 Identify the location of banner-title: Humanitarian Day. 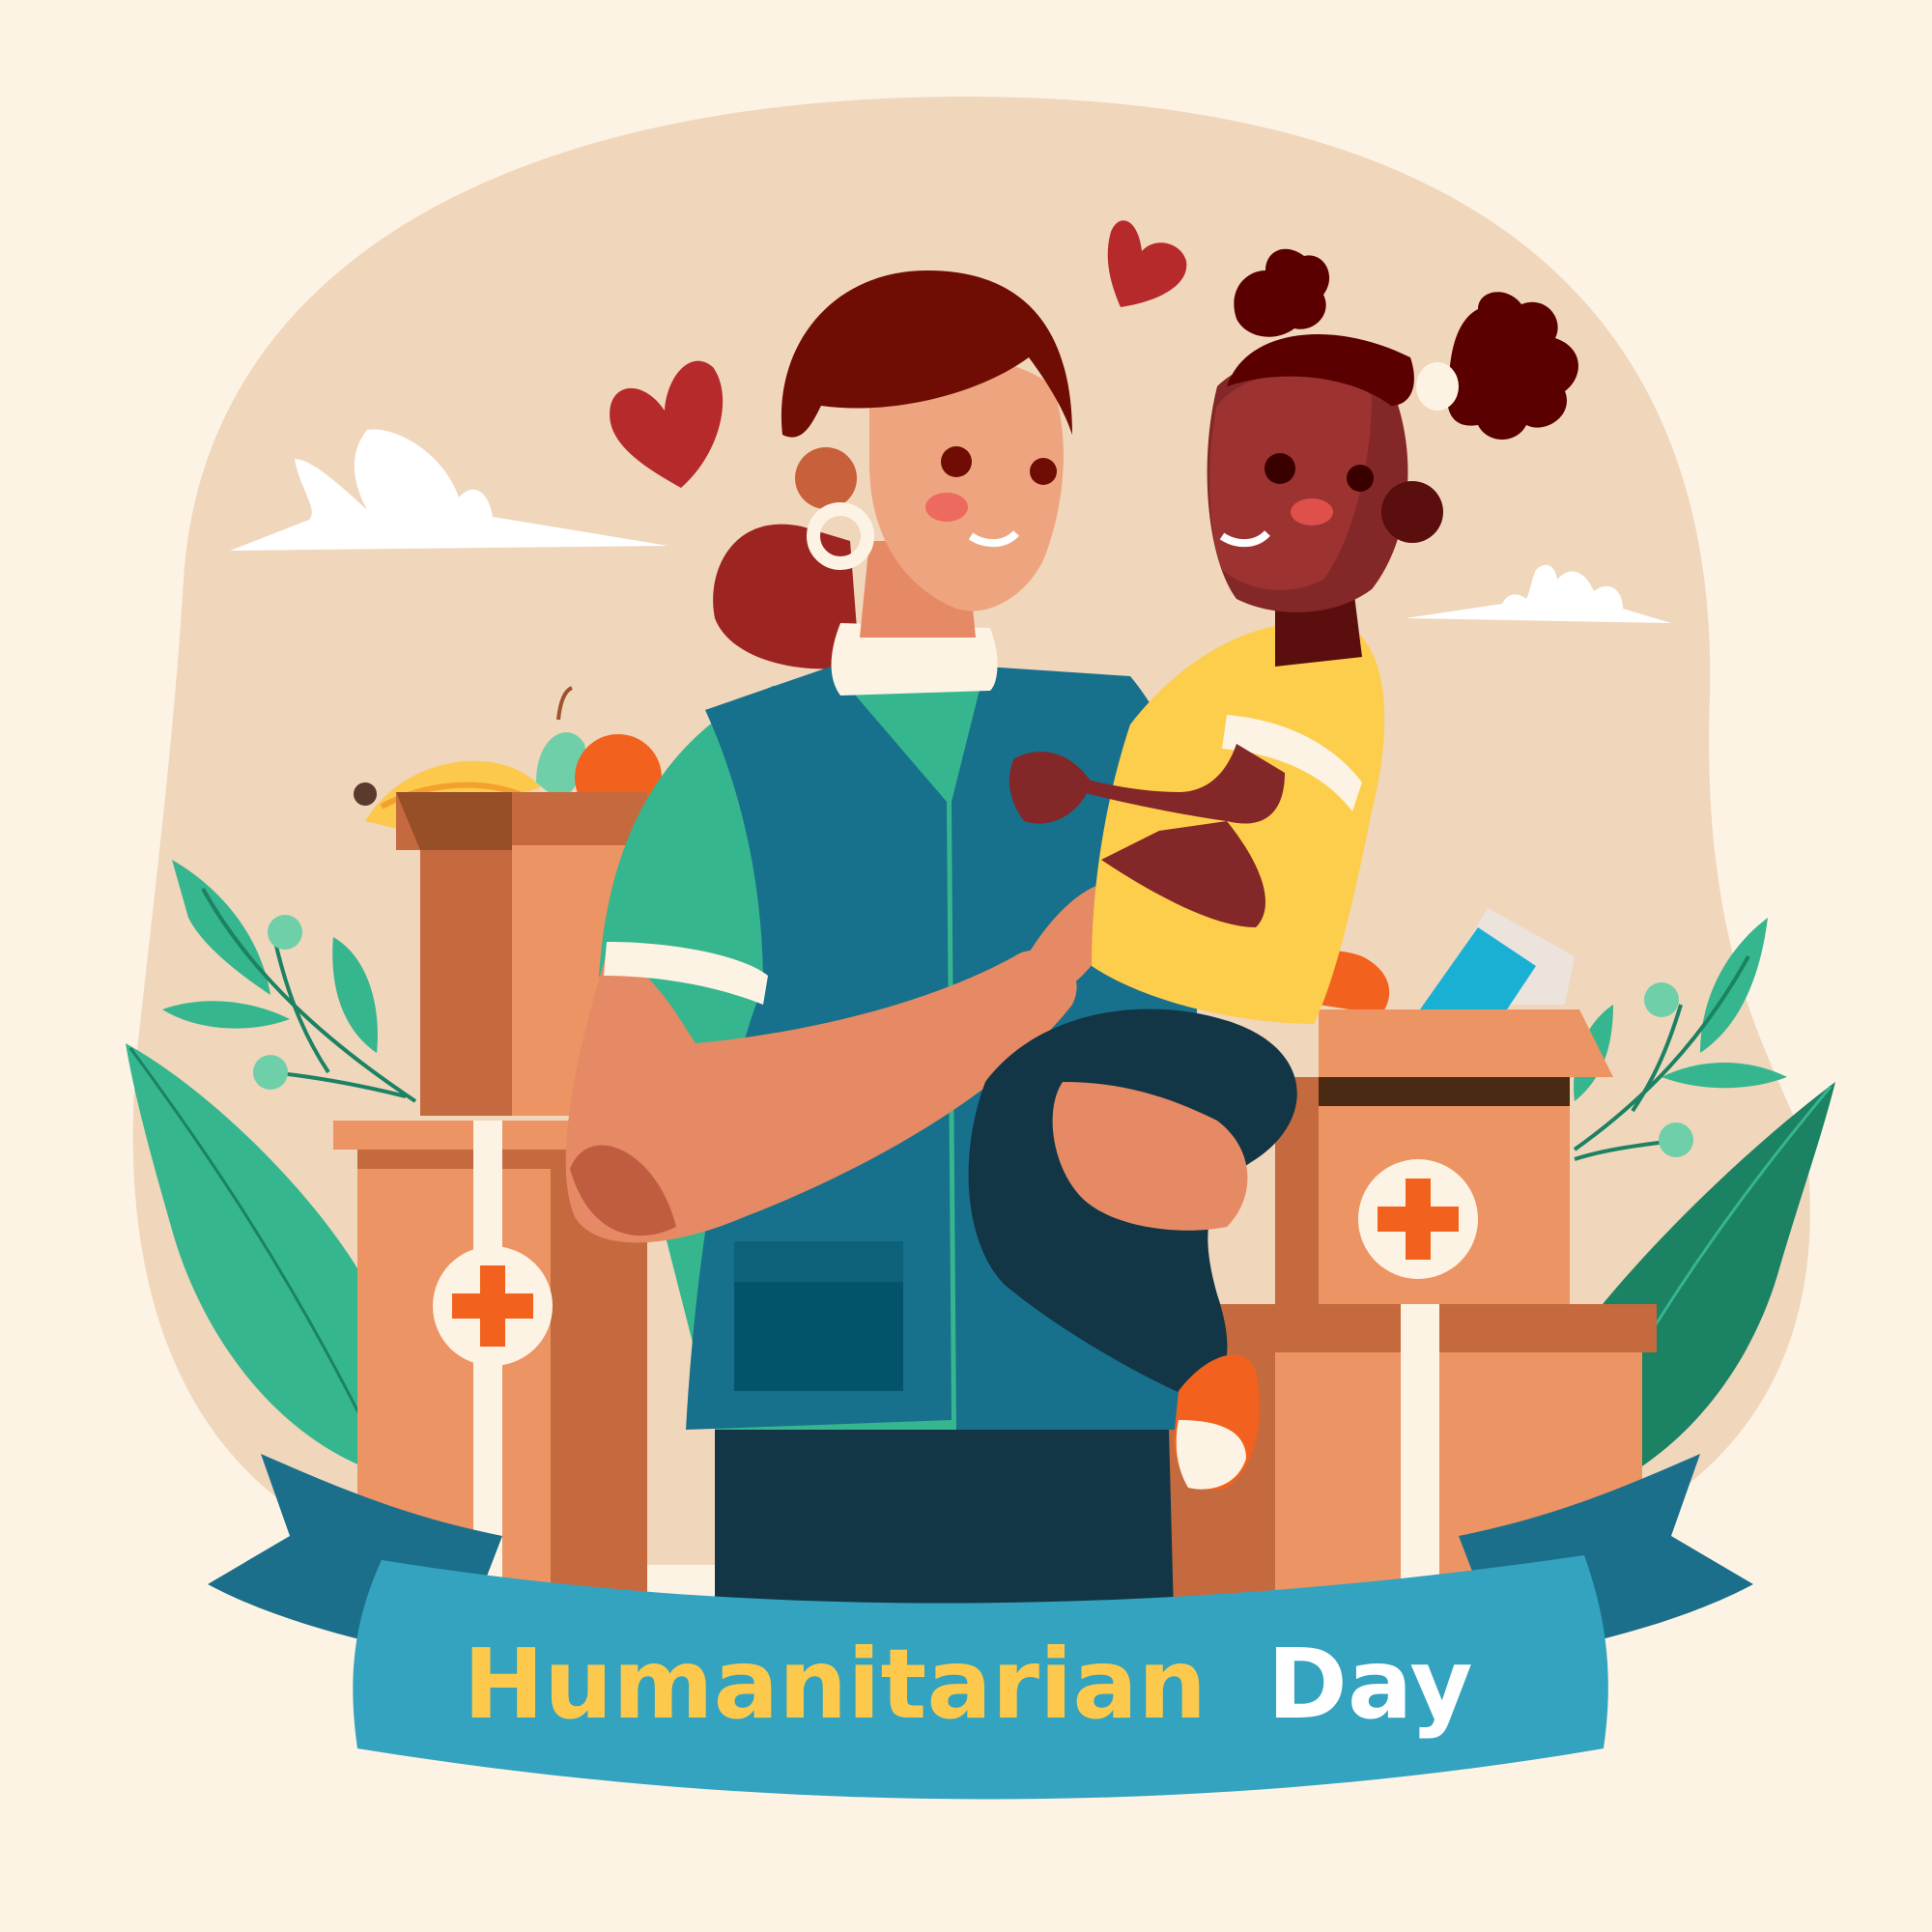
(967, 1684).